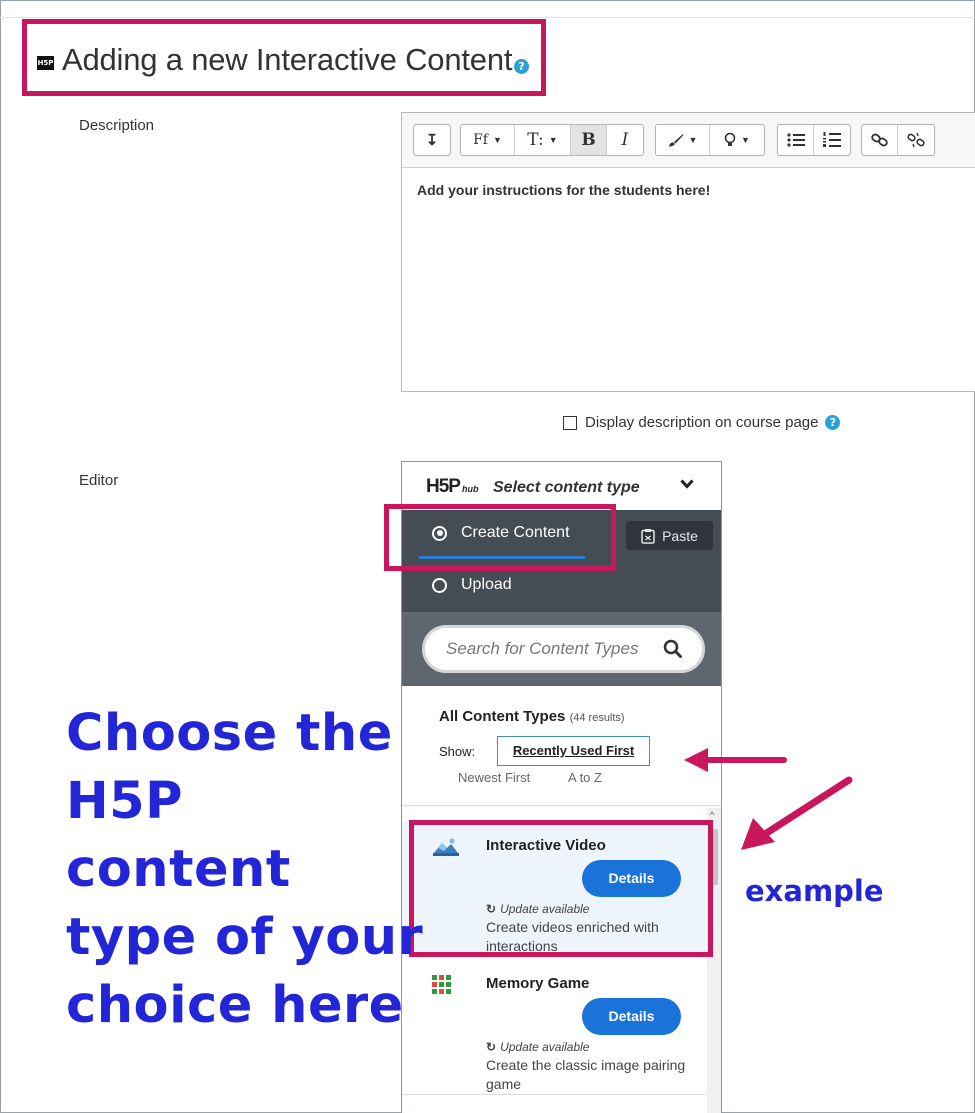  I want to click on sort-recently-used: Recently Used First, so click(573, 751).